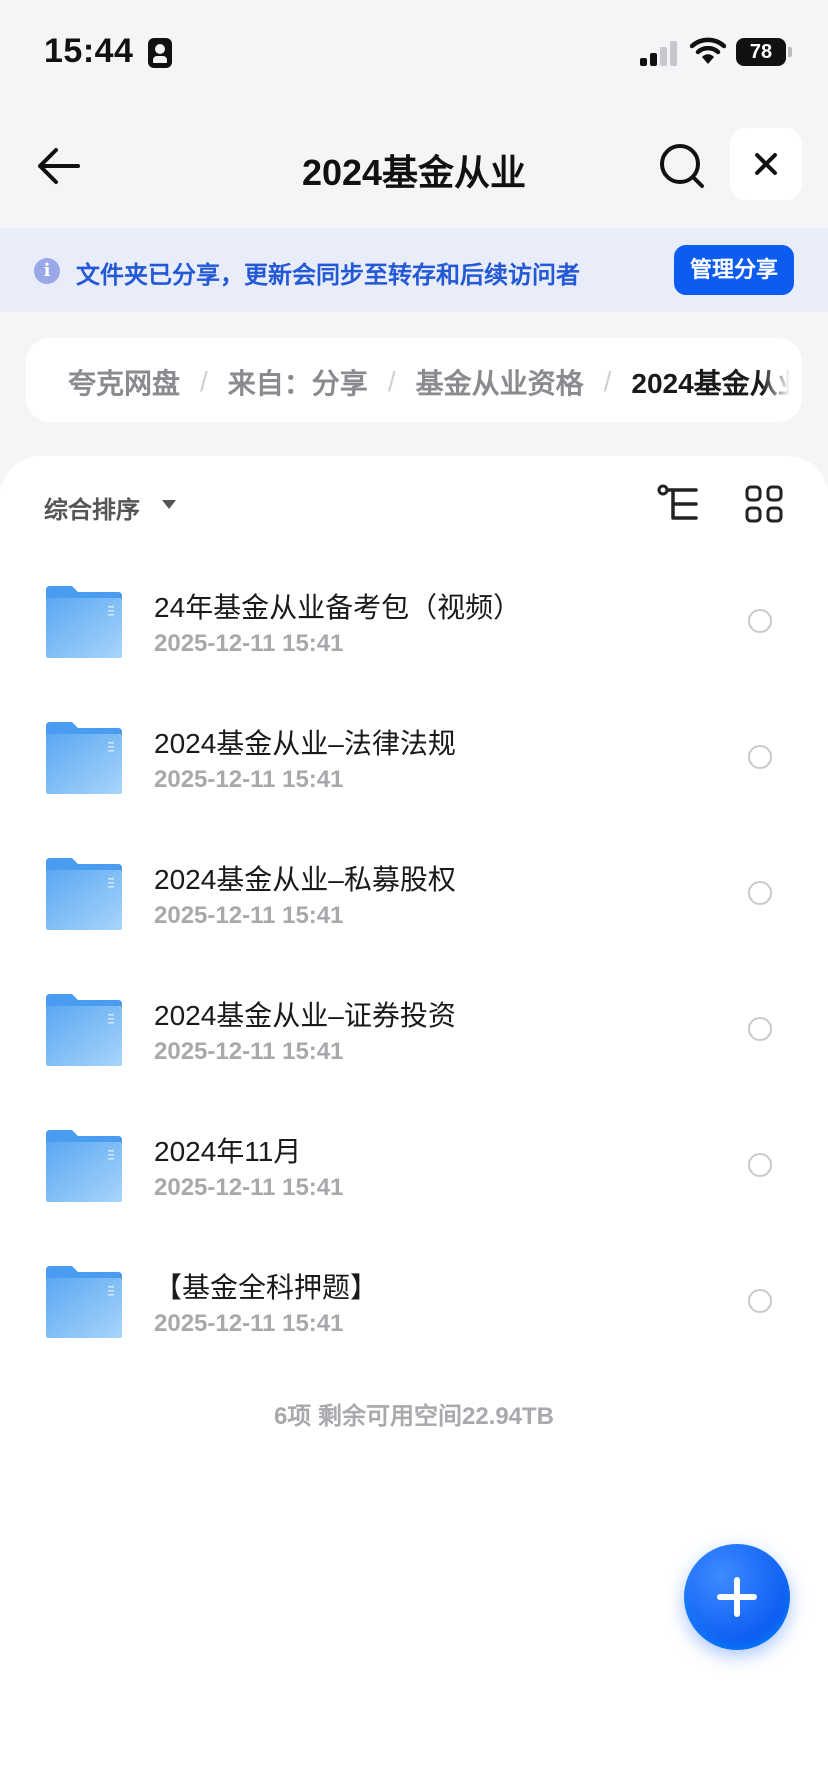  I want to click on share-notice-banner: i 文件夹已分享，更新会同步至转存和后续访问者 管理分享, so click(414, 270).